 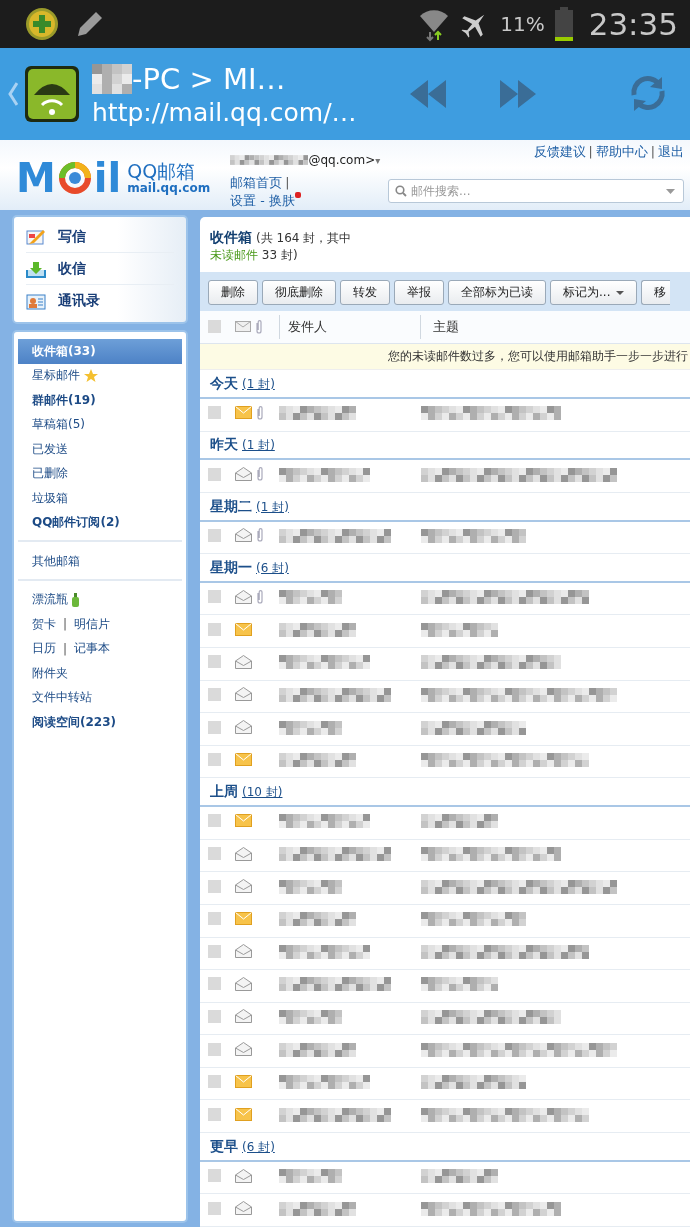 I want to click on home-link: 邮箱首页, so click(x=256, y=183).